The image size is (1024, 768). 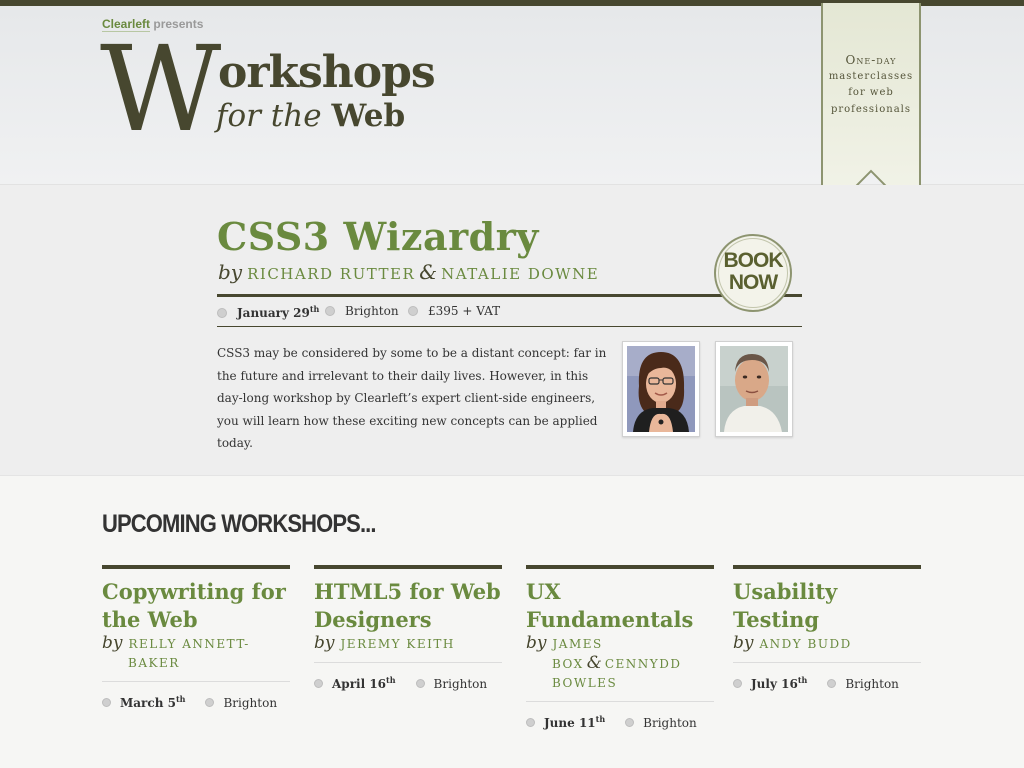 I want to click on logo-subtitle: for the Web, so click(x=310, y=116).